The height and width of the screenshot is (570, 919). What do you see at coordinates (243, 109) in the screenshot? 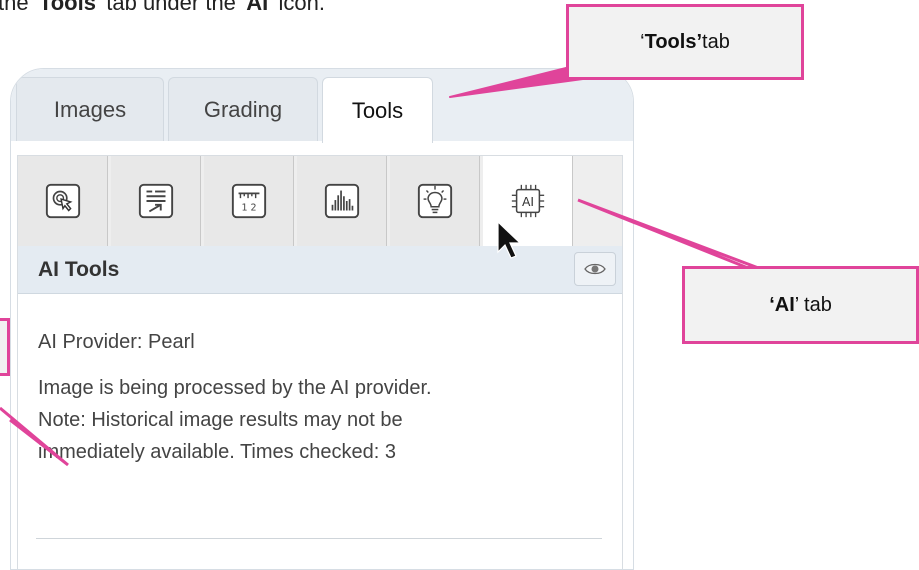
I see `tab-grading: Grading` at bounding box center [243, 109].